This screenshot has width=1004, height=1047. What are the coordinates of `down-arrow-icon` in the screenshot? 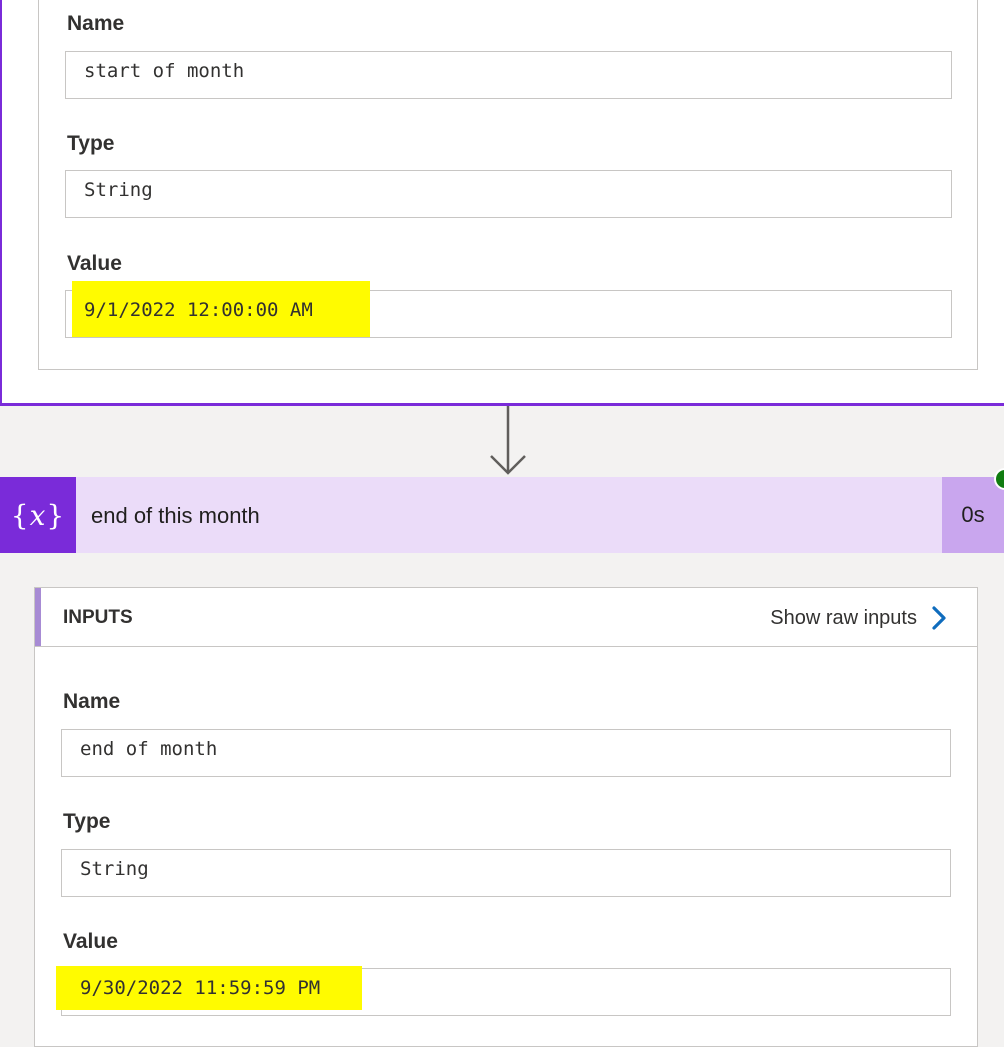 It's located at (508, 440).